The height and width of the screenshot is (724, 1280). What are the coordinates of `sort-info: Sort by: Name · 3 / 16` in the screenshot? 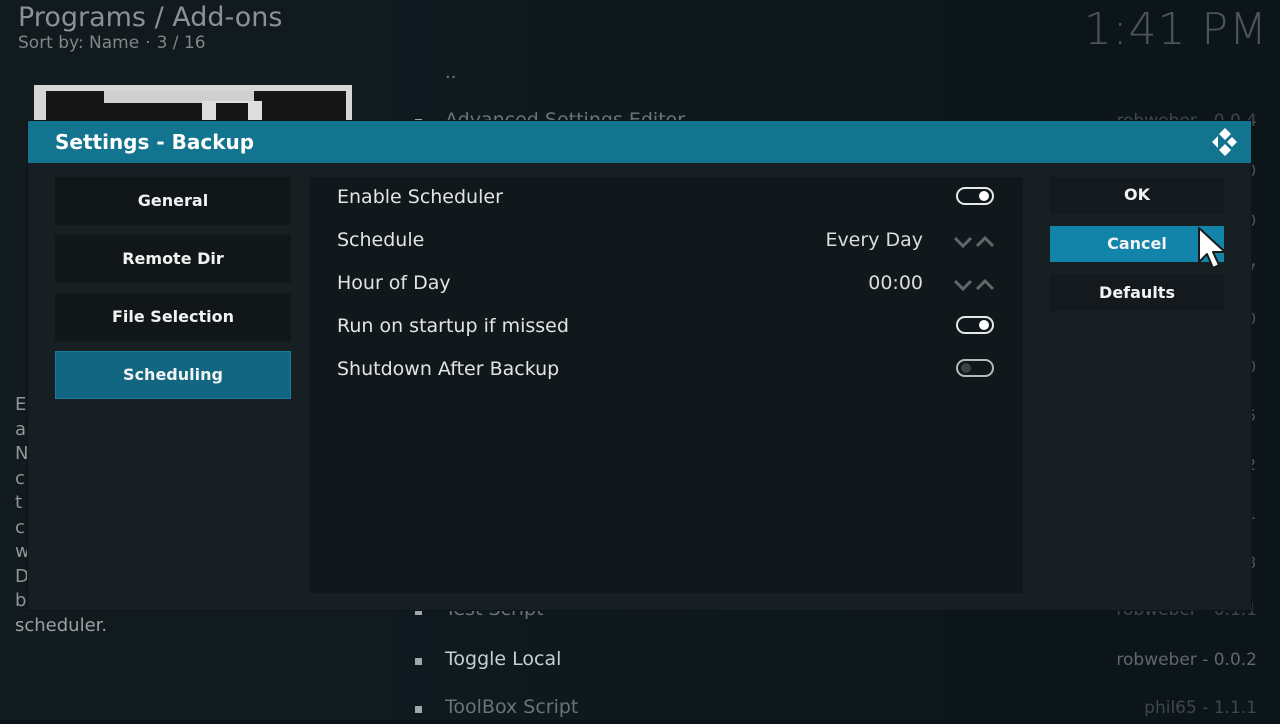 It's located at (112, 43).